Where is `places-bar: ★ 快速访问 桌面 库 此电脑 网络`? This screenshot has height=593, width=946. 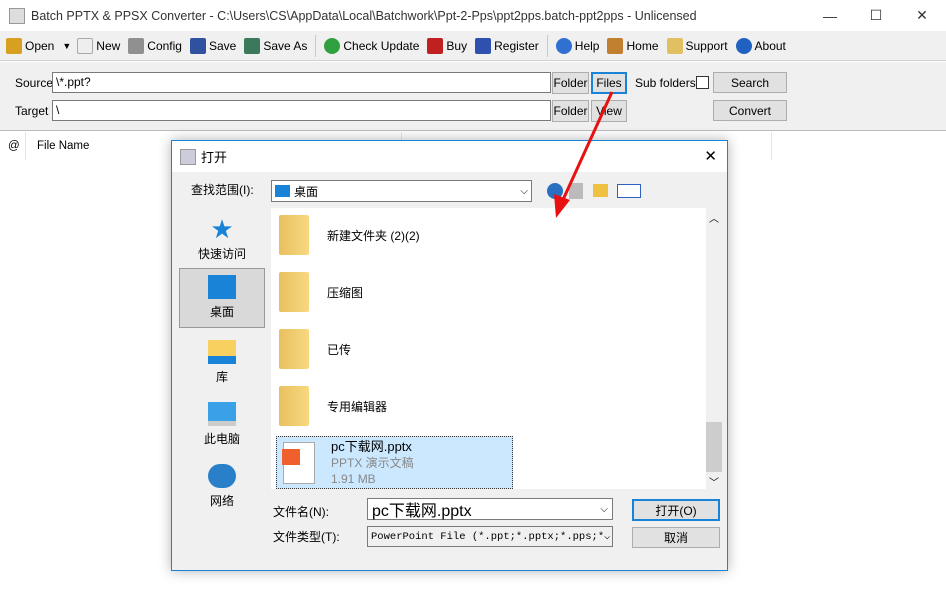
places-bar: ★ 快速访问 桌面 库 此电脑 网络 is located at coordinates (221, 384).